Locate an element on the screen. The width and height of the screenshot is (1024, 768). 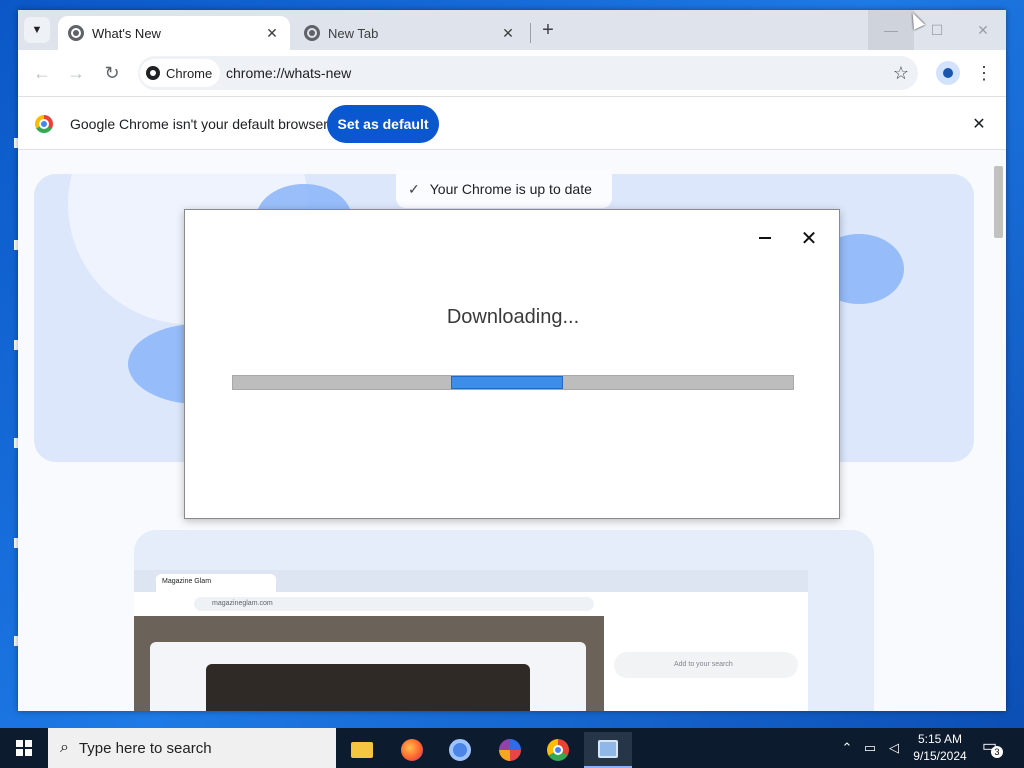
status-text: Your Chrome is up to date is located at coordinates (510, 189).